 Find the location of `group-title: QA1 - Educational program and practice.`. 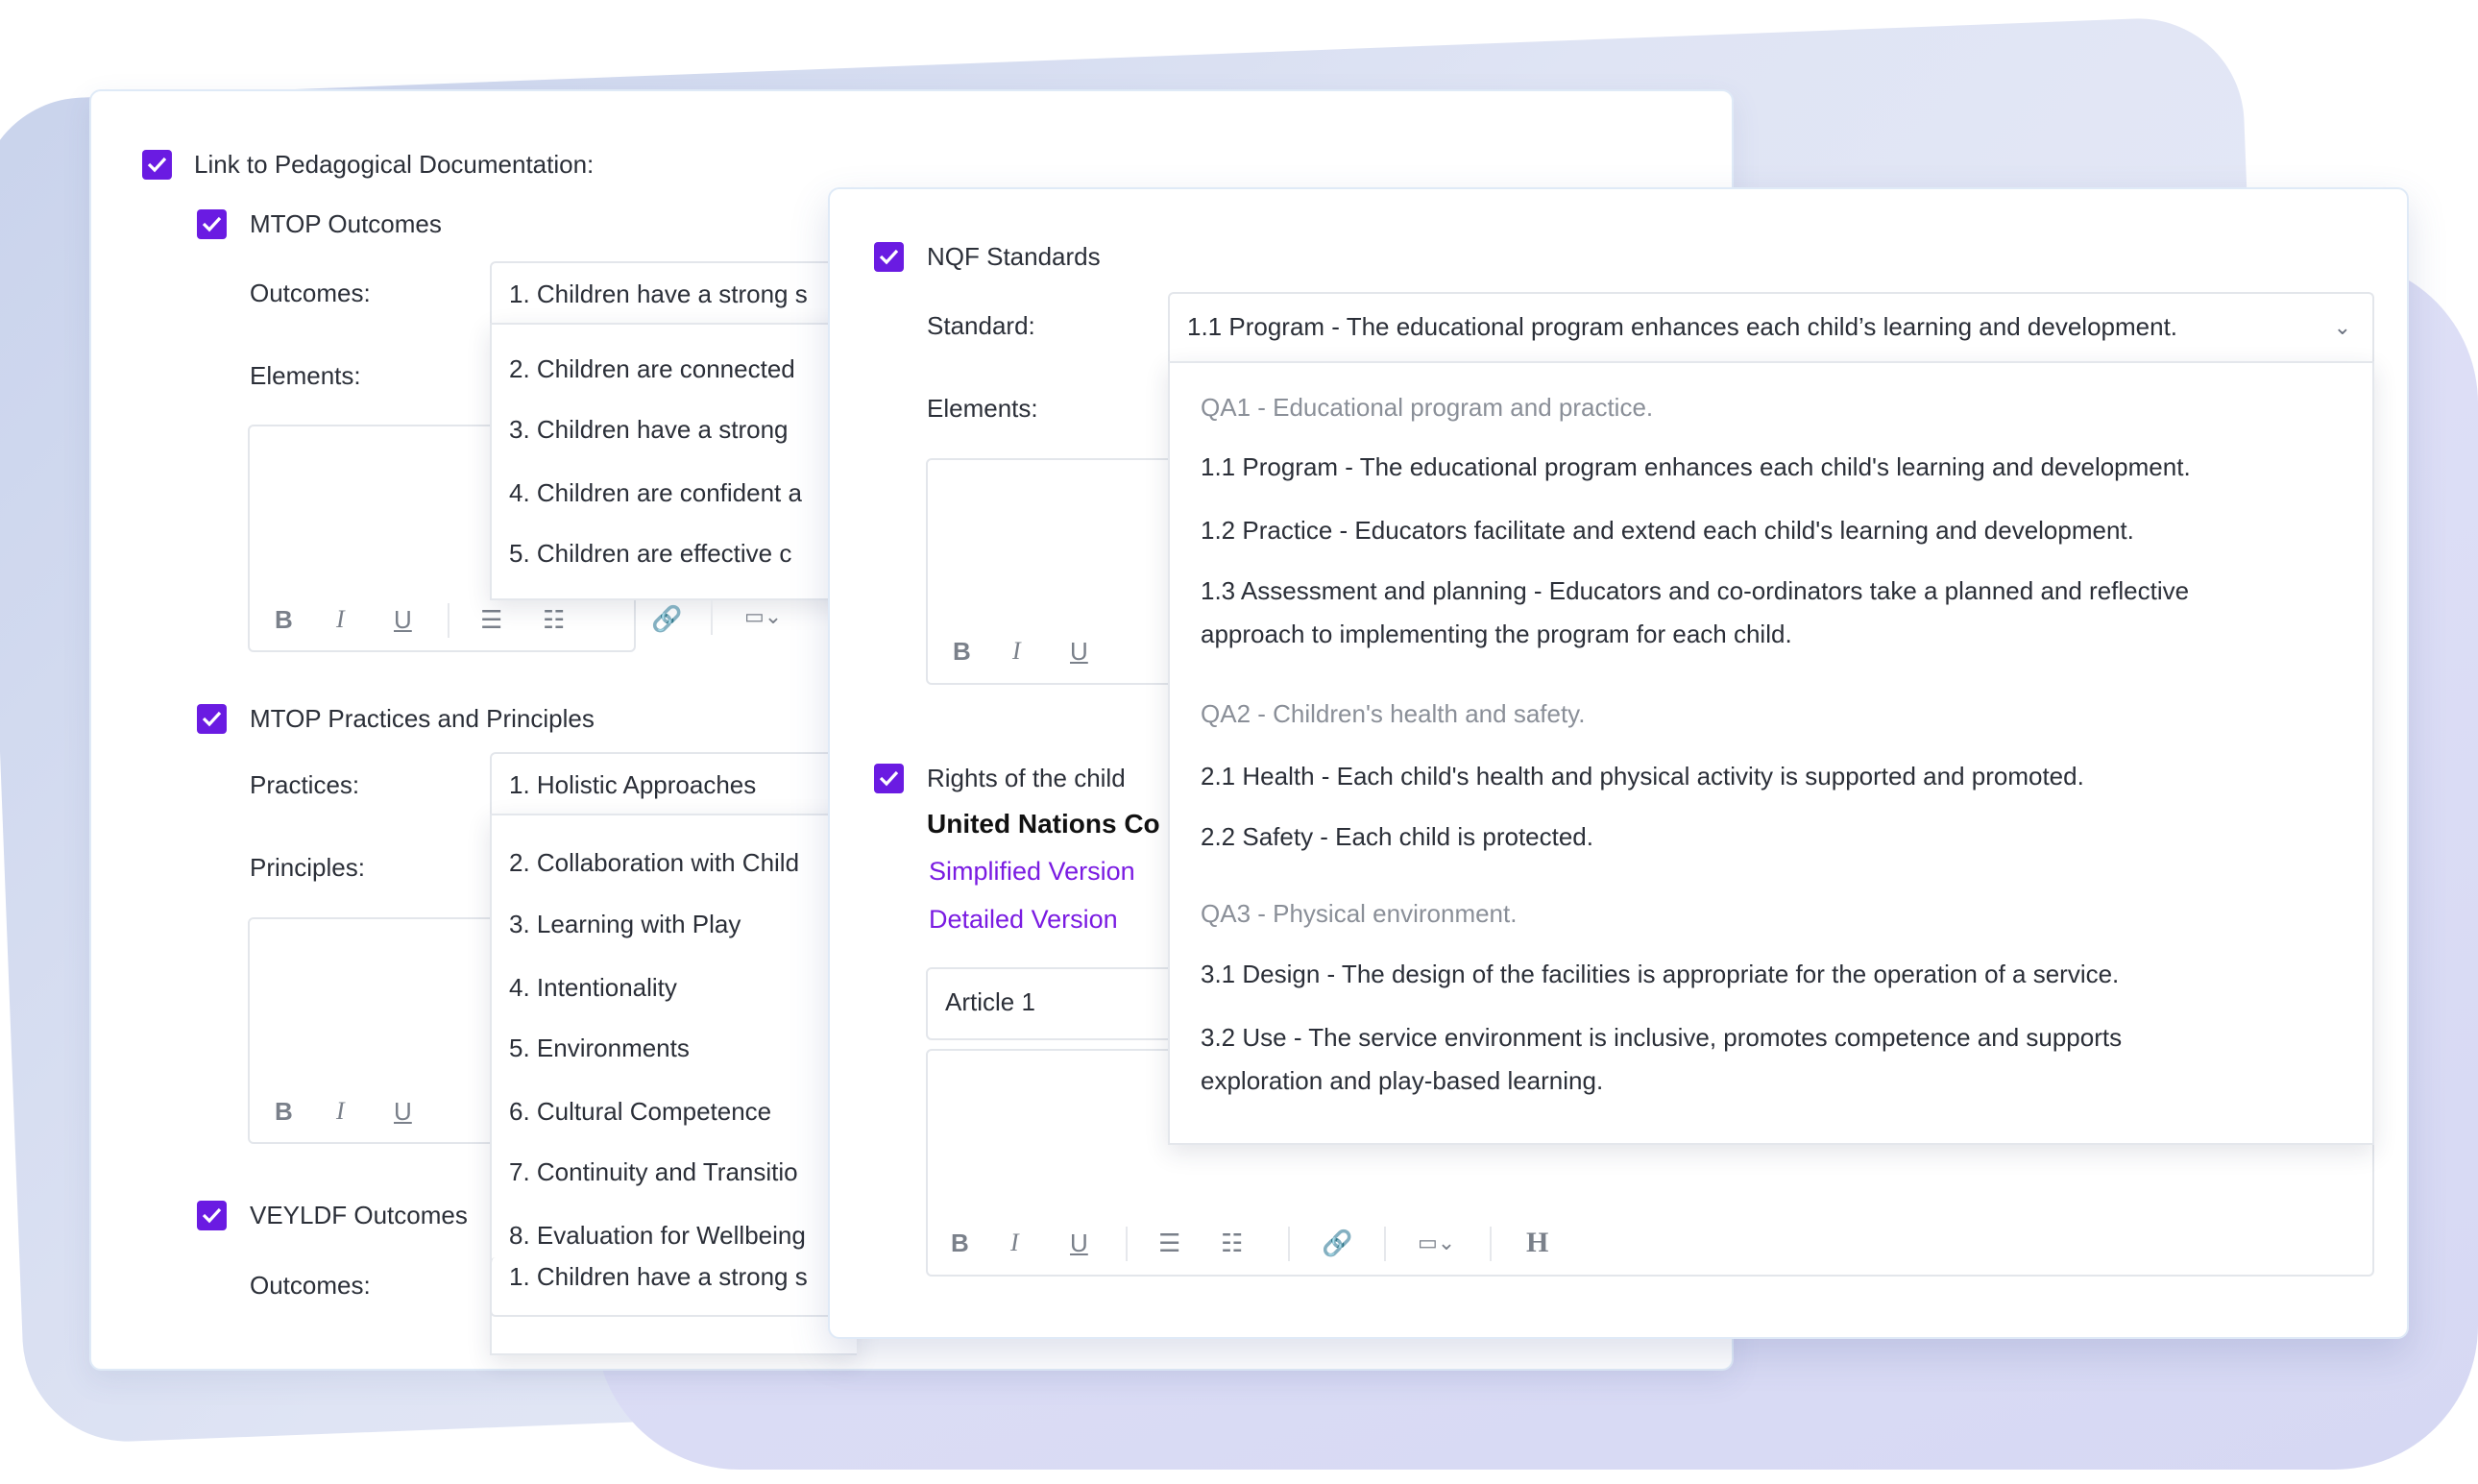

group-title: QA1 - Educational program and practice. is located at coordinates (1427, 407).